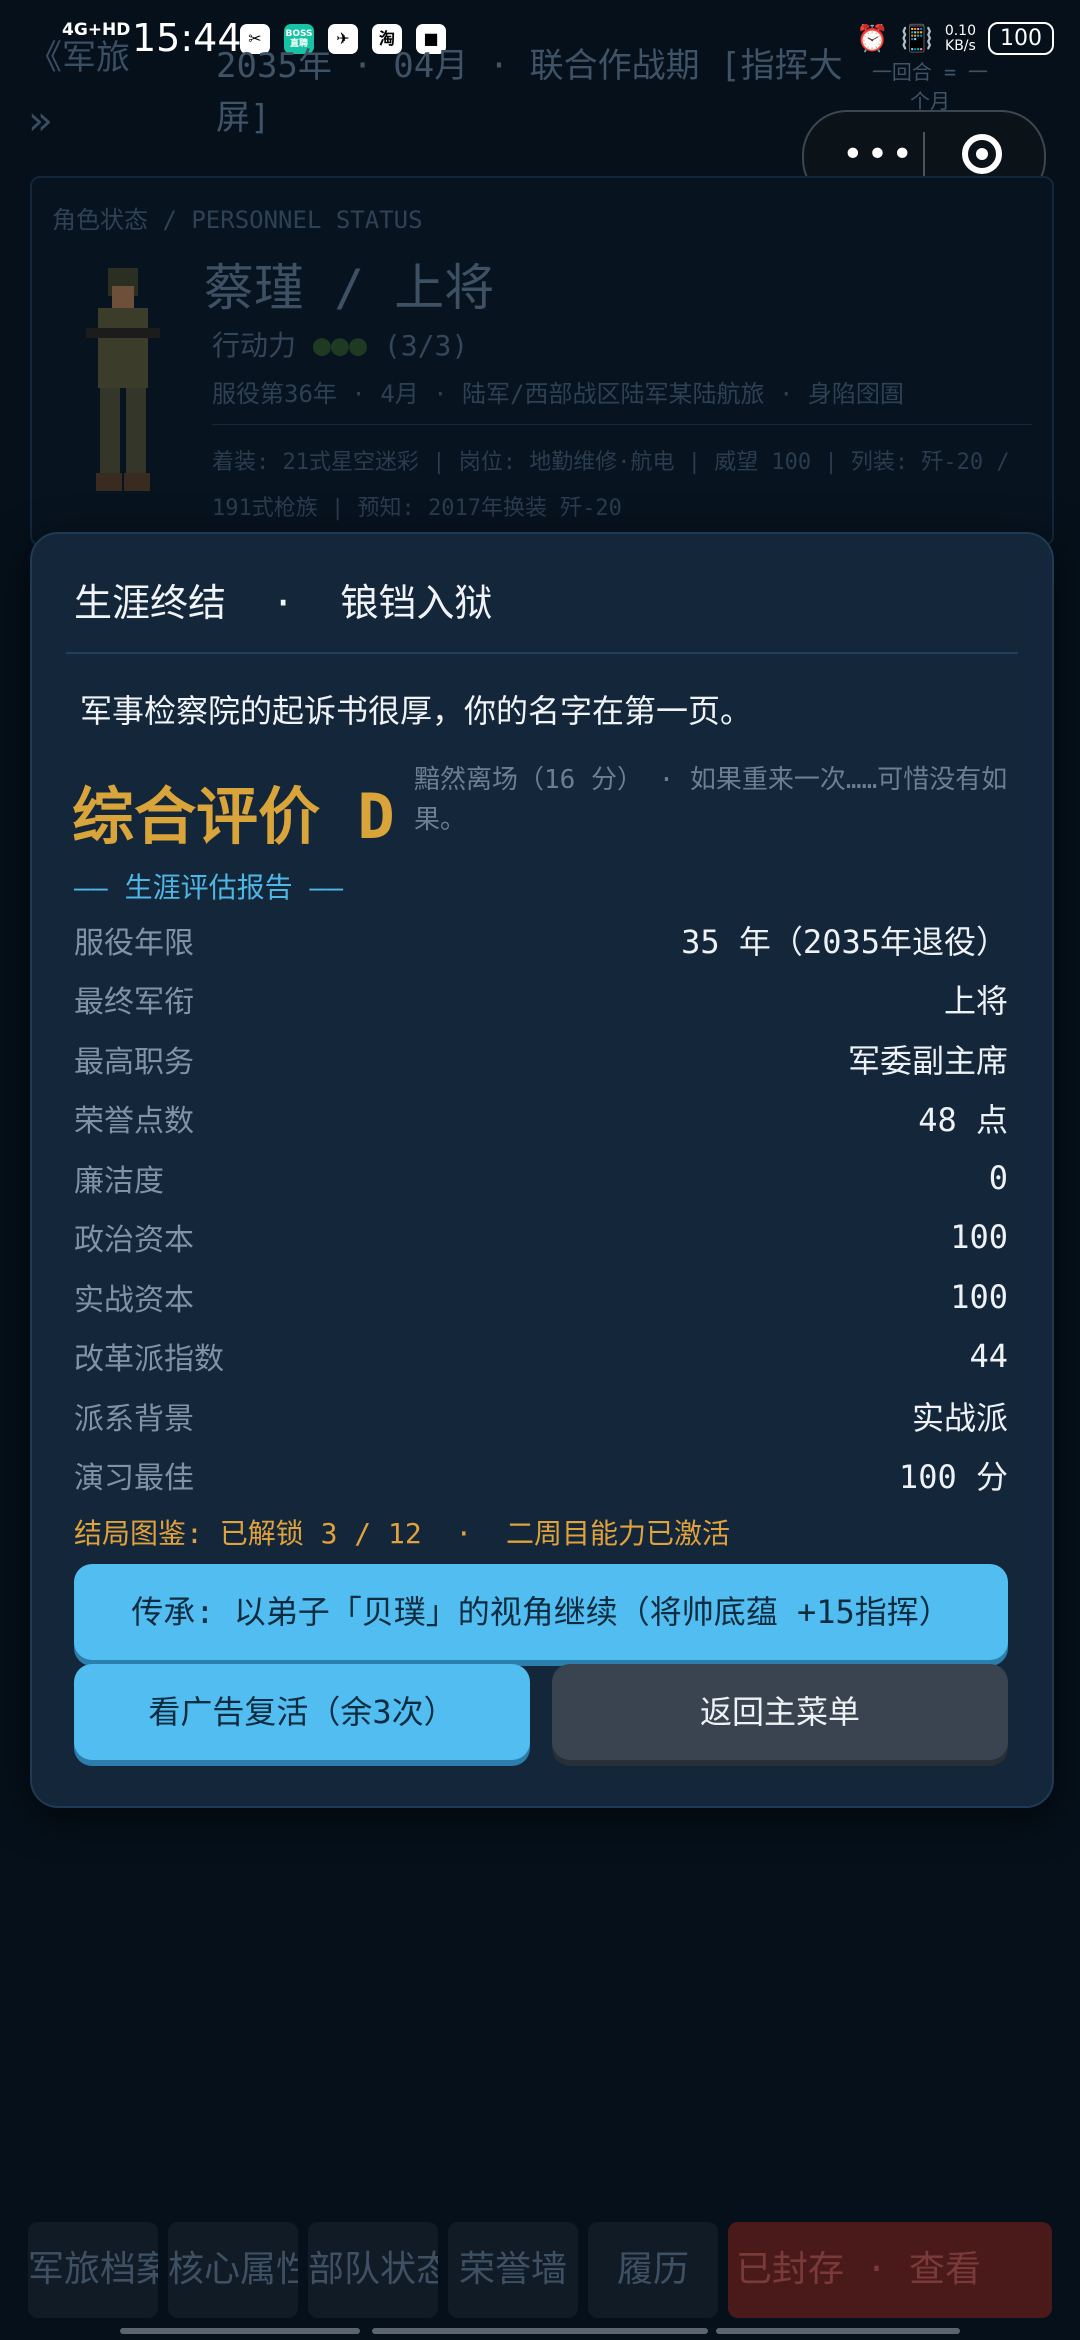 The image size is (1080, 2340). I want to click on divider, so click(622, 424).